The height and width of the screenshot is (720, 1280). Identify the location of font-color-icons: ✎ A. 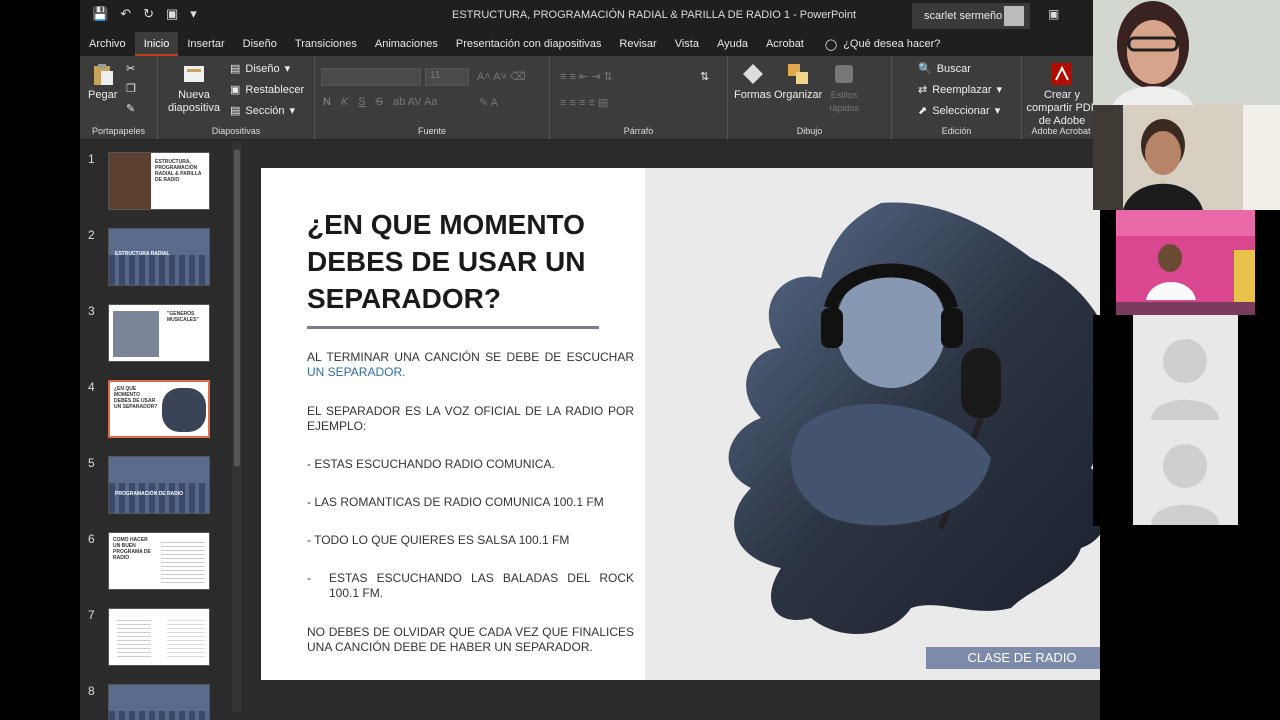
(488, 102).